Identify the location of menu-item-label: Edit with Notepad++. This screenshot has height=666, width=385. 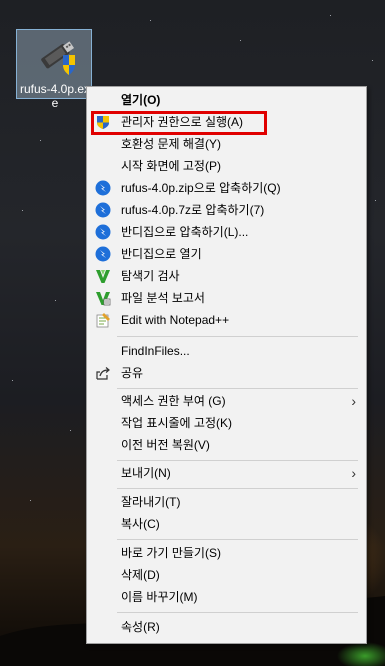
(175, 320).